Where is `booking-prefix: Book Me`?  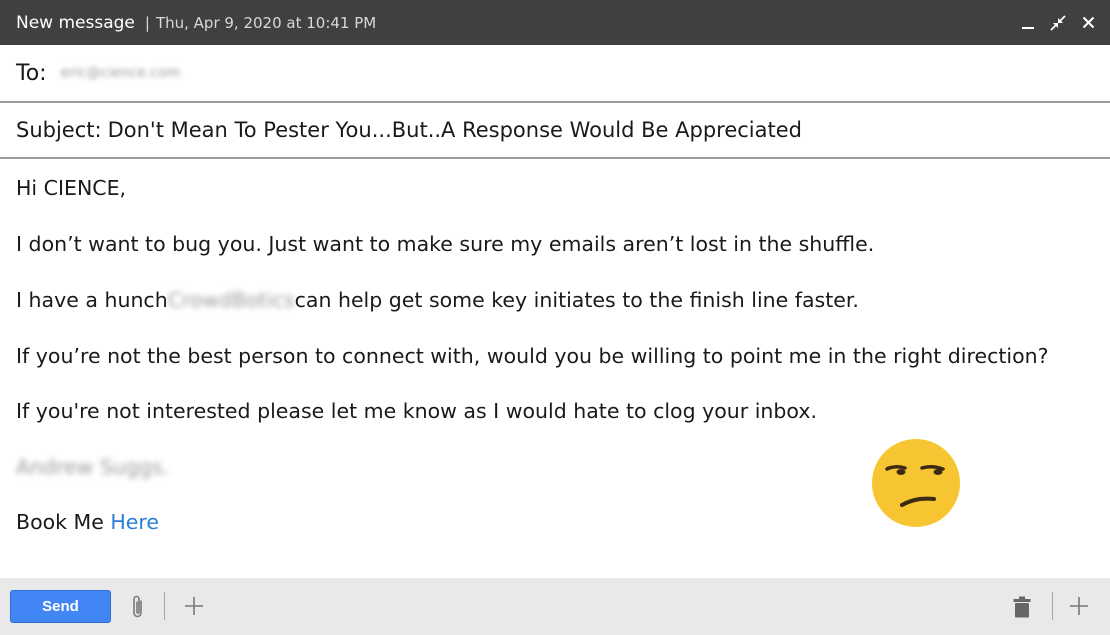
booking-prefix: Book Me is located at coordinates (60, 522).